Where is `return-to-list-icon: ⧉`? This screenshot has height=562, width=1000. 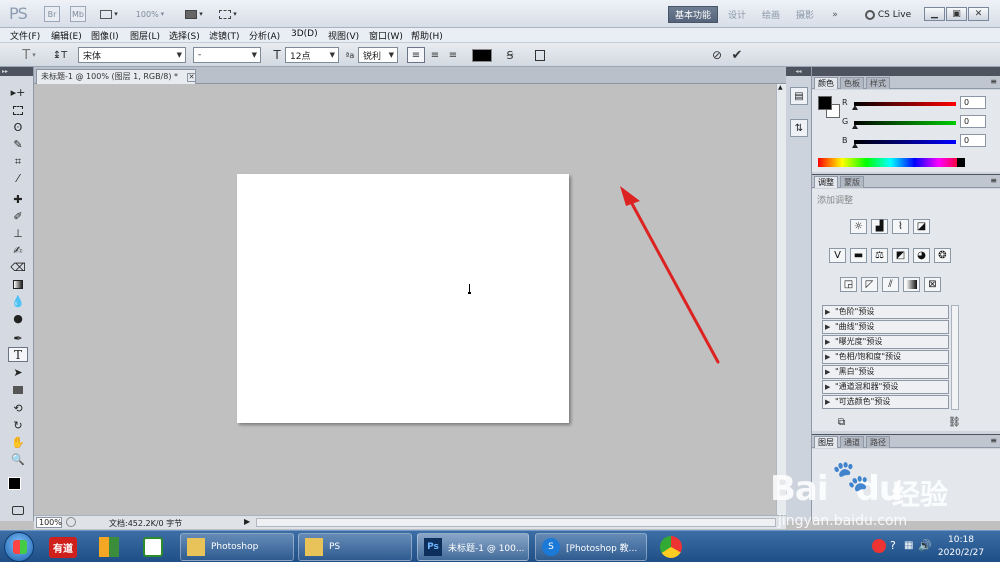
return-to-list-icon: ⧉ is located at coordinates (841, 422).